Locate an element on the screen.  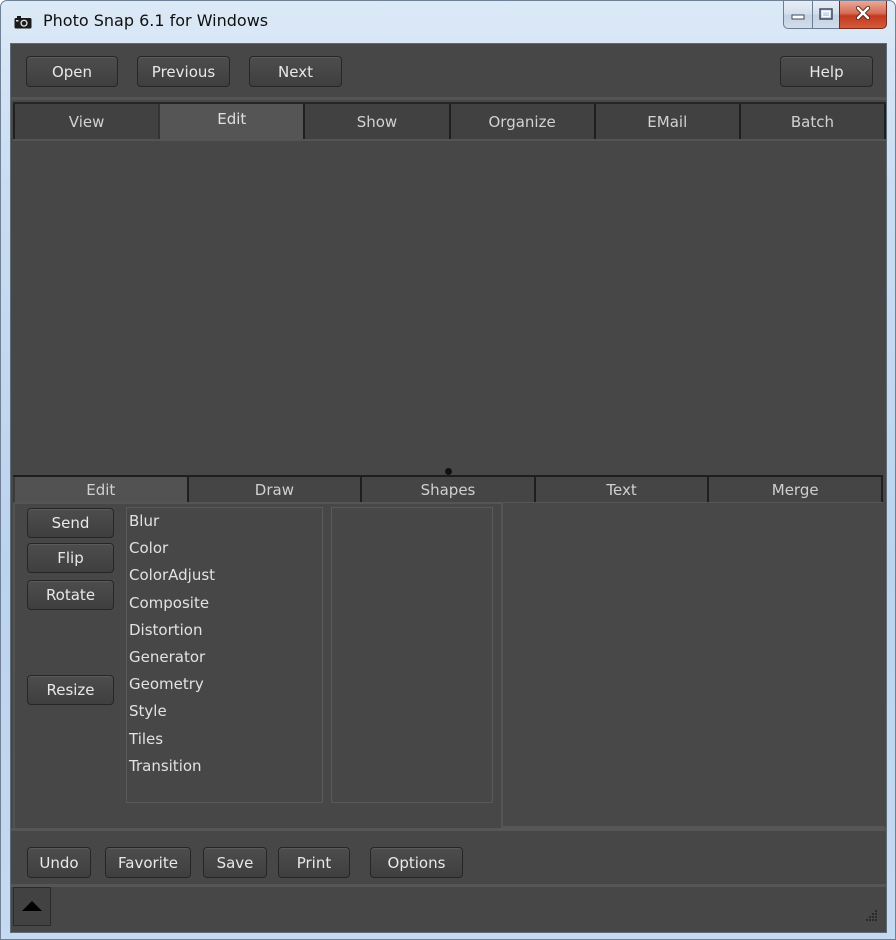
options-button: Options is located at coordinates (416, 862).